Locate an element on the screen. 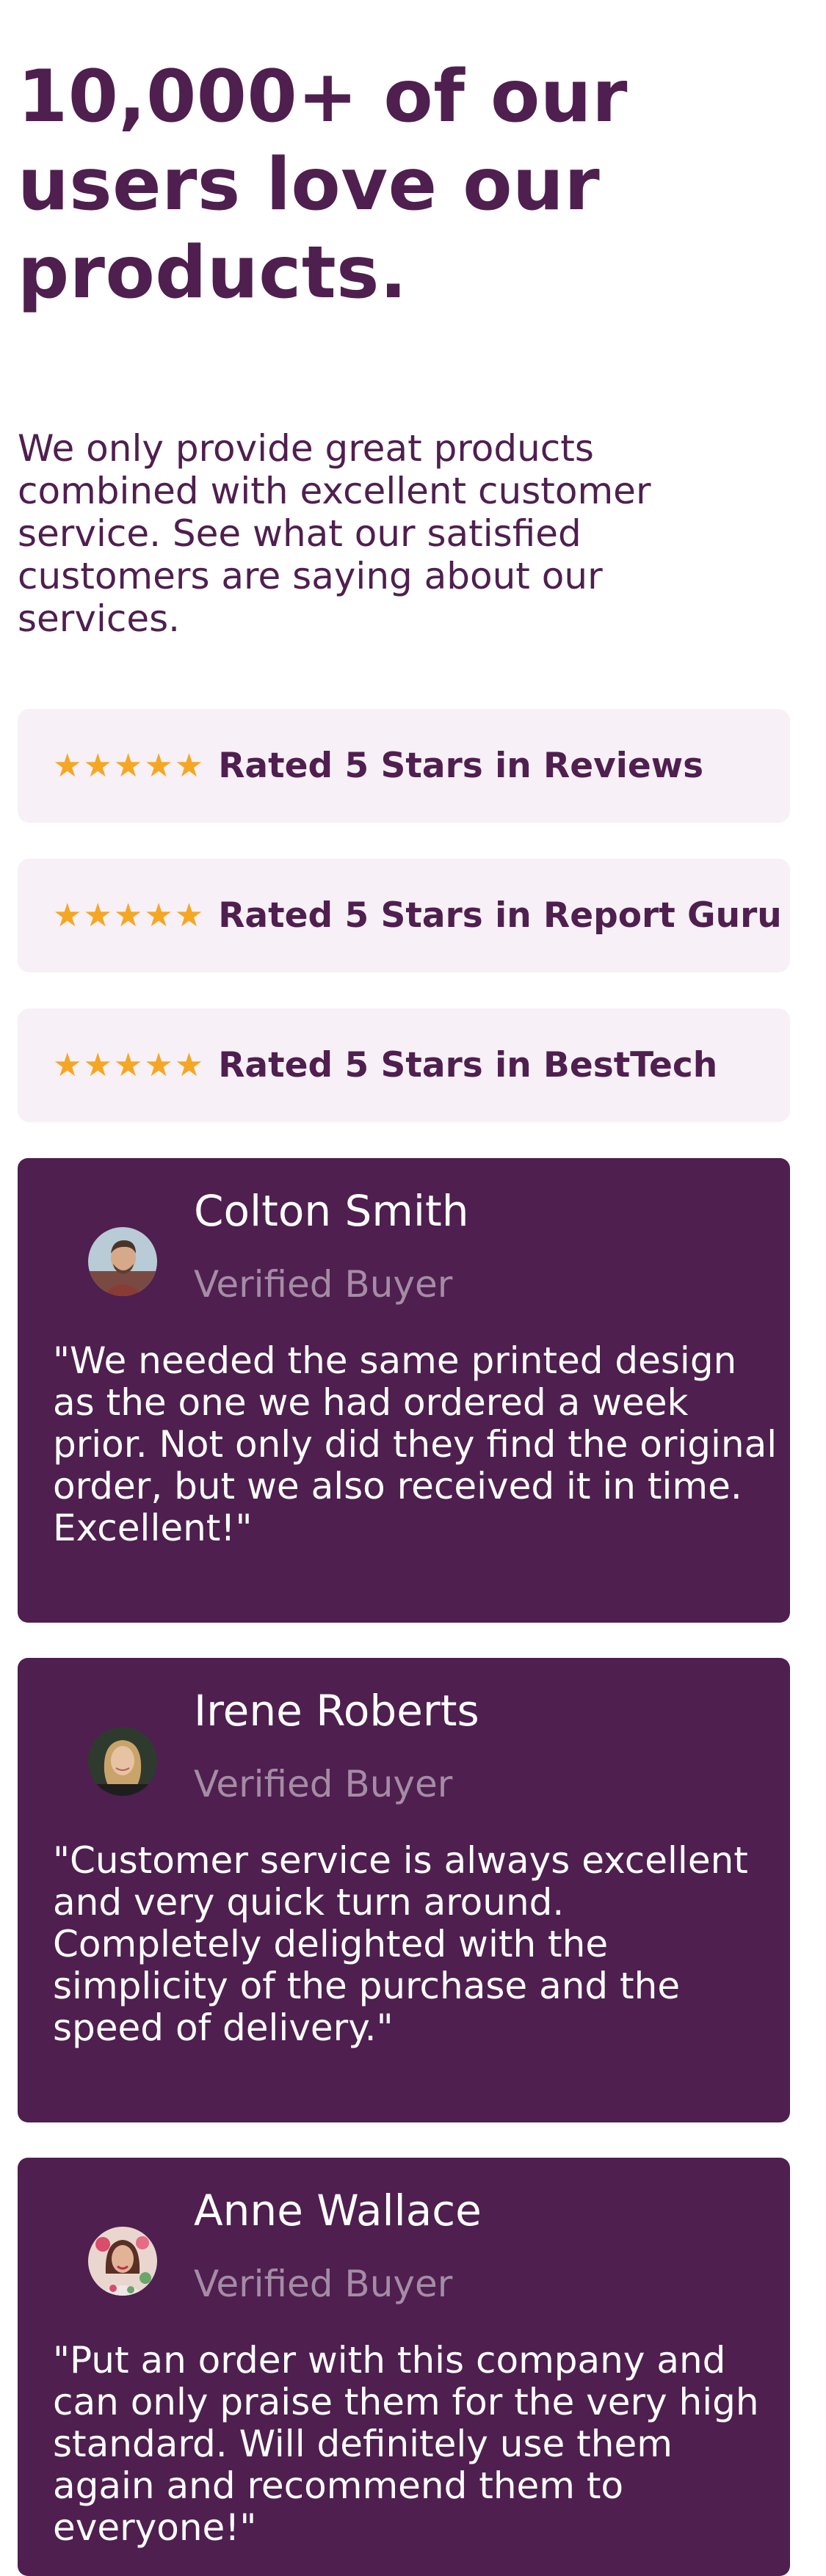 This screenshot has height=2576, width=826. rating-reviews: ★★★★★ Rated 5 Stars in Reviews is located at coordinates (404, 766).